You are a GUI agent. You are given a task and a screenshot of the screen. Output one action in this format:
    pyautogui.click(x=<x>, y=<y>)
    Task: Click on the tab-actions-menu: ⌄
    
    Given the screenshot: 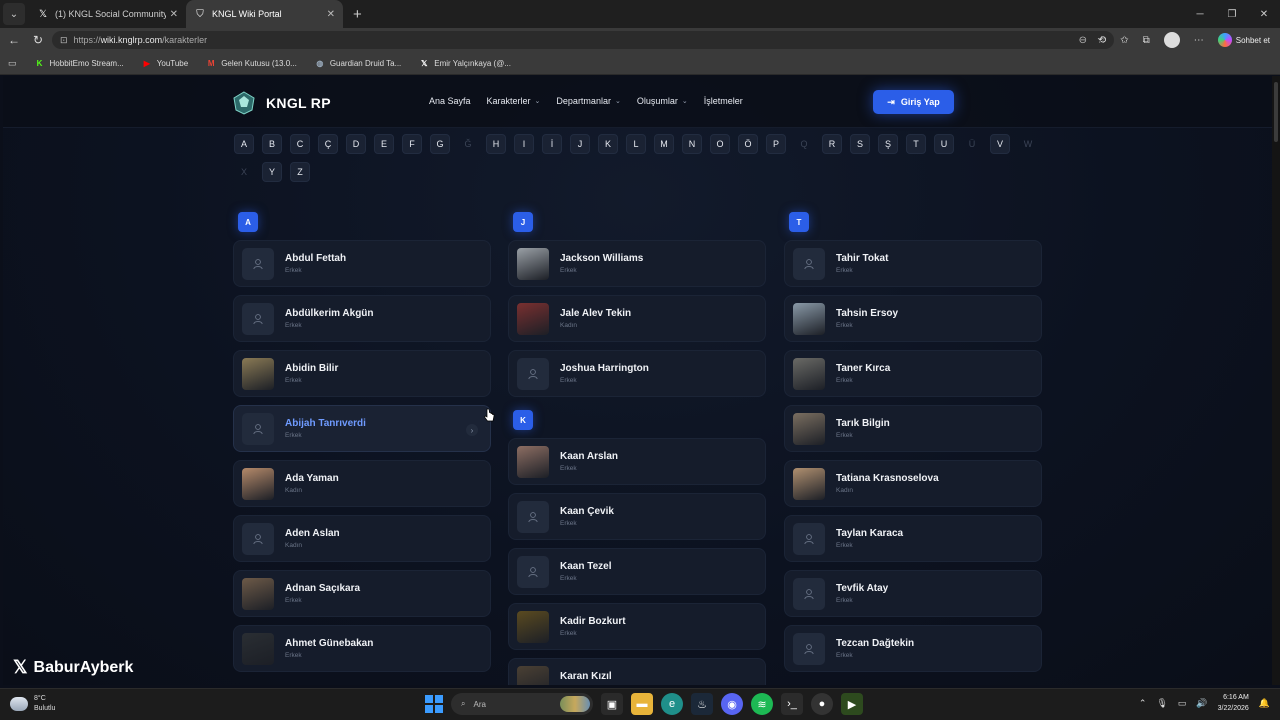 What is the action you would take?
    pyautogui.click(x=14, y=14)
    